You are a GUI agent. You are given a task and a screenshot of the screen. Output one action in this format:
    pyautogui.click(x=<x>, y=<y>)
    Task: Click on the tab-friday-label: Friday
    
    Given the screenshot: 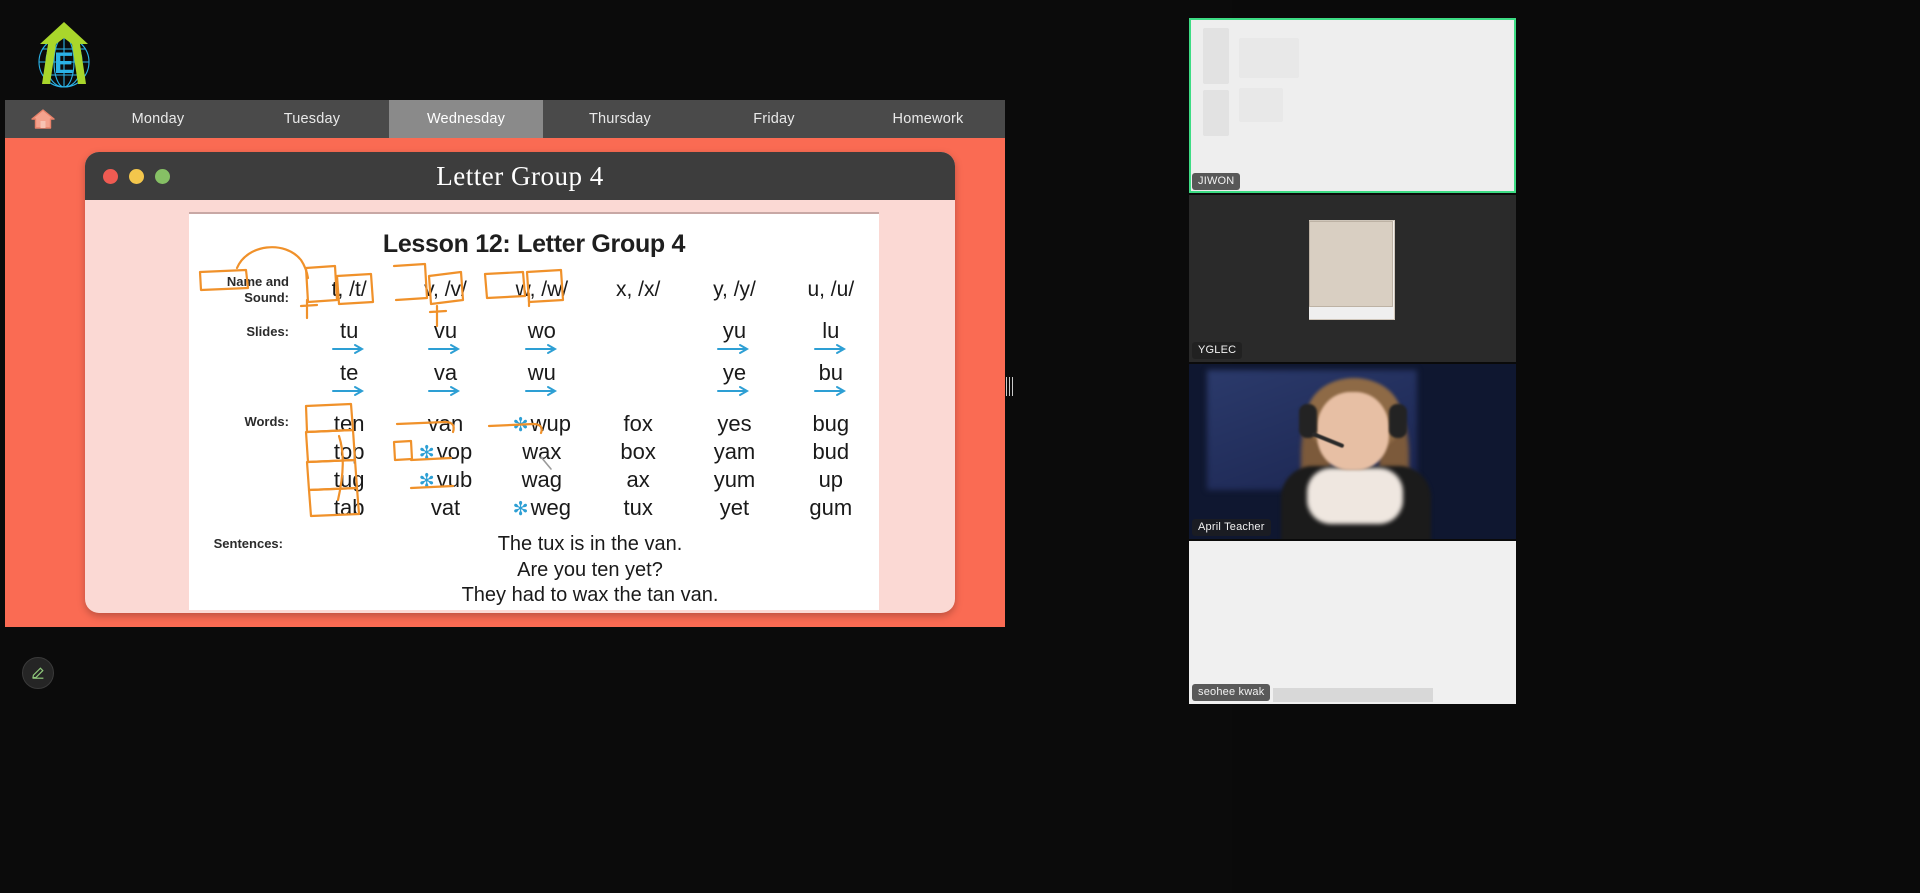 What is the action you would take?
    pyautogui.click(x=774, y=119)
    